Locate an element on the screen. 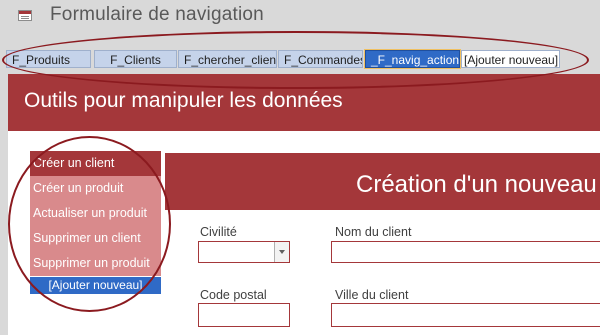 The height and width of the screenshot is (335, 600). code-postal-label: Code postal is located at coordinates (233, 295).